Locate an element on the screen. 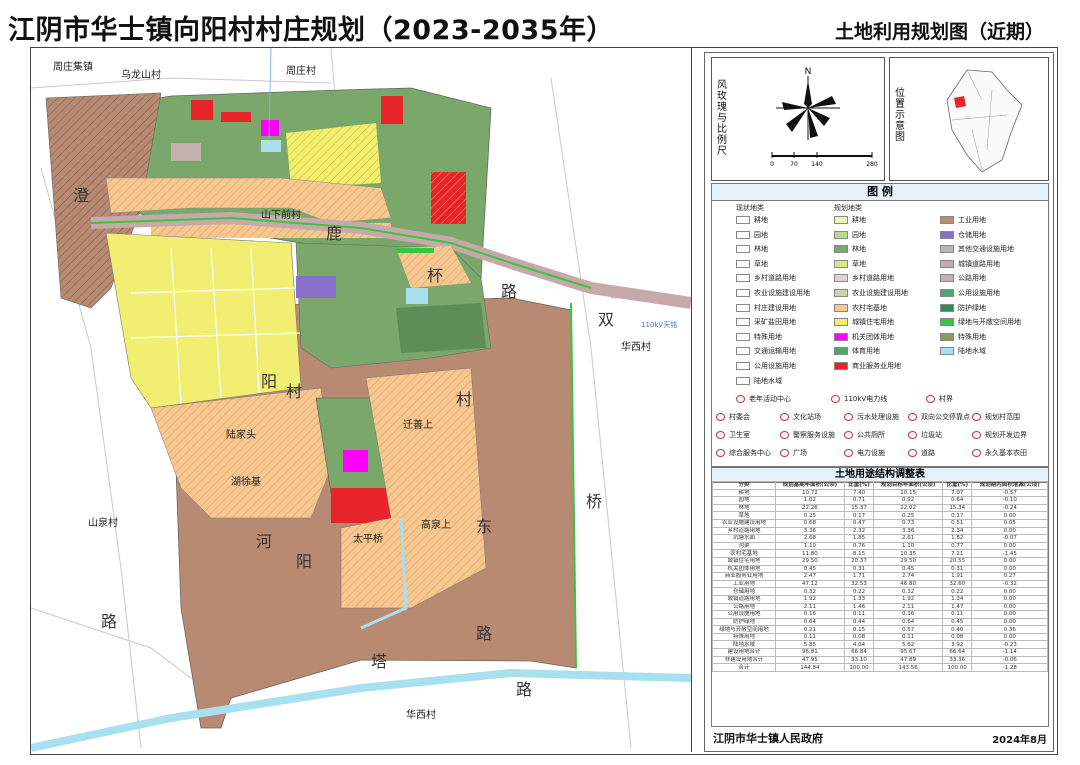 The width and height of the screenshot is (1080, 765). scale-tick: 0 is located at coordinates (772, 164).